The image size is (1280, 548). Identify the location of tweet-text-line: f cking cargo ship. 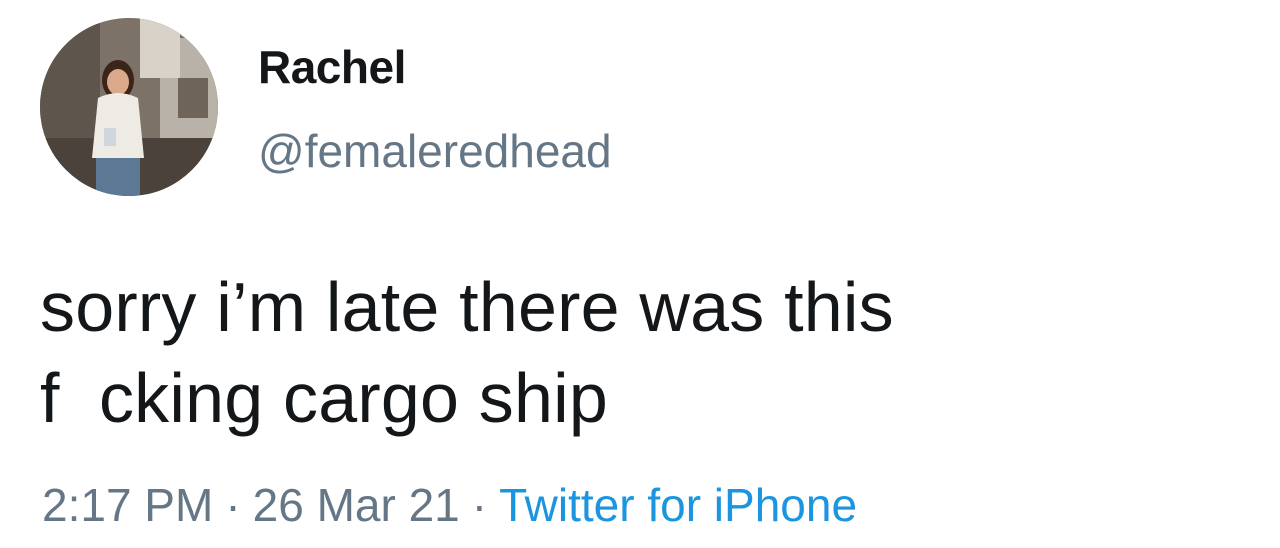
(324, 398).